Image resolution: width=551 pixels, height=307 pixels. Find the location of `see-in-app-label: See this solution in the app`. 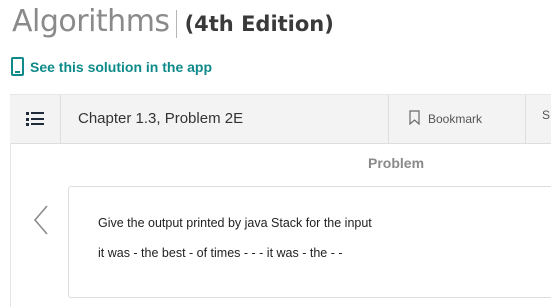

see-in-app-label: See this solution in the app is located at coordinates (121, 66).